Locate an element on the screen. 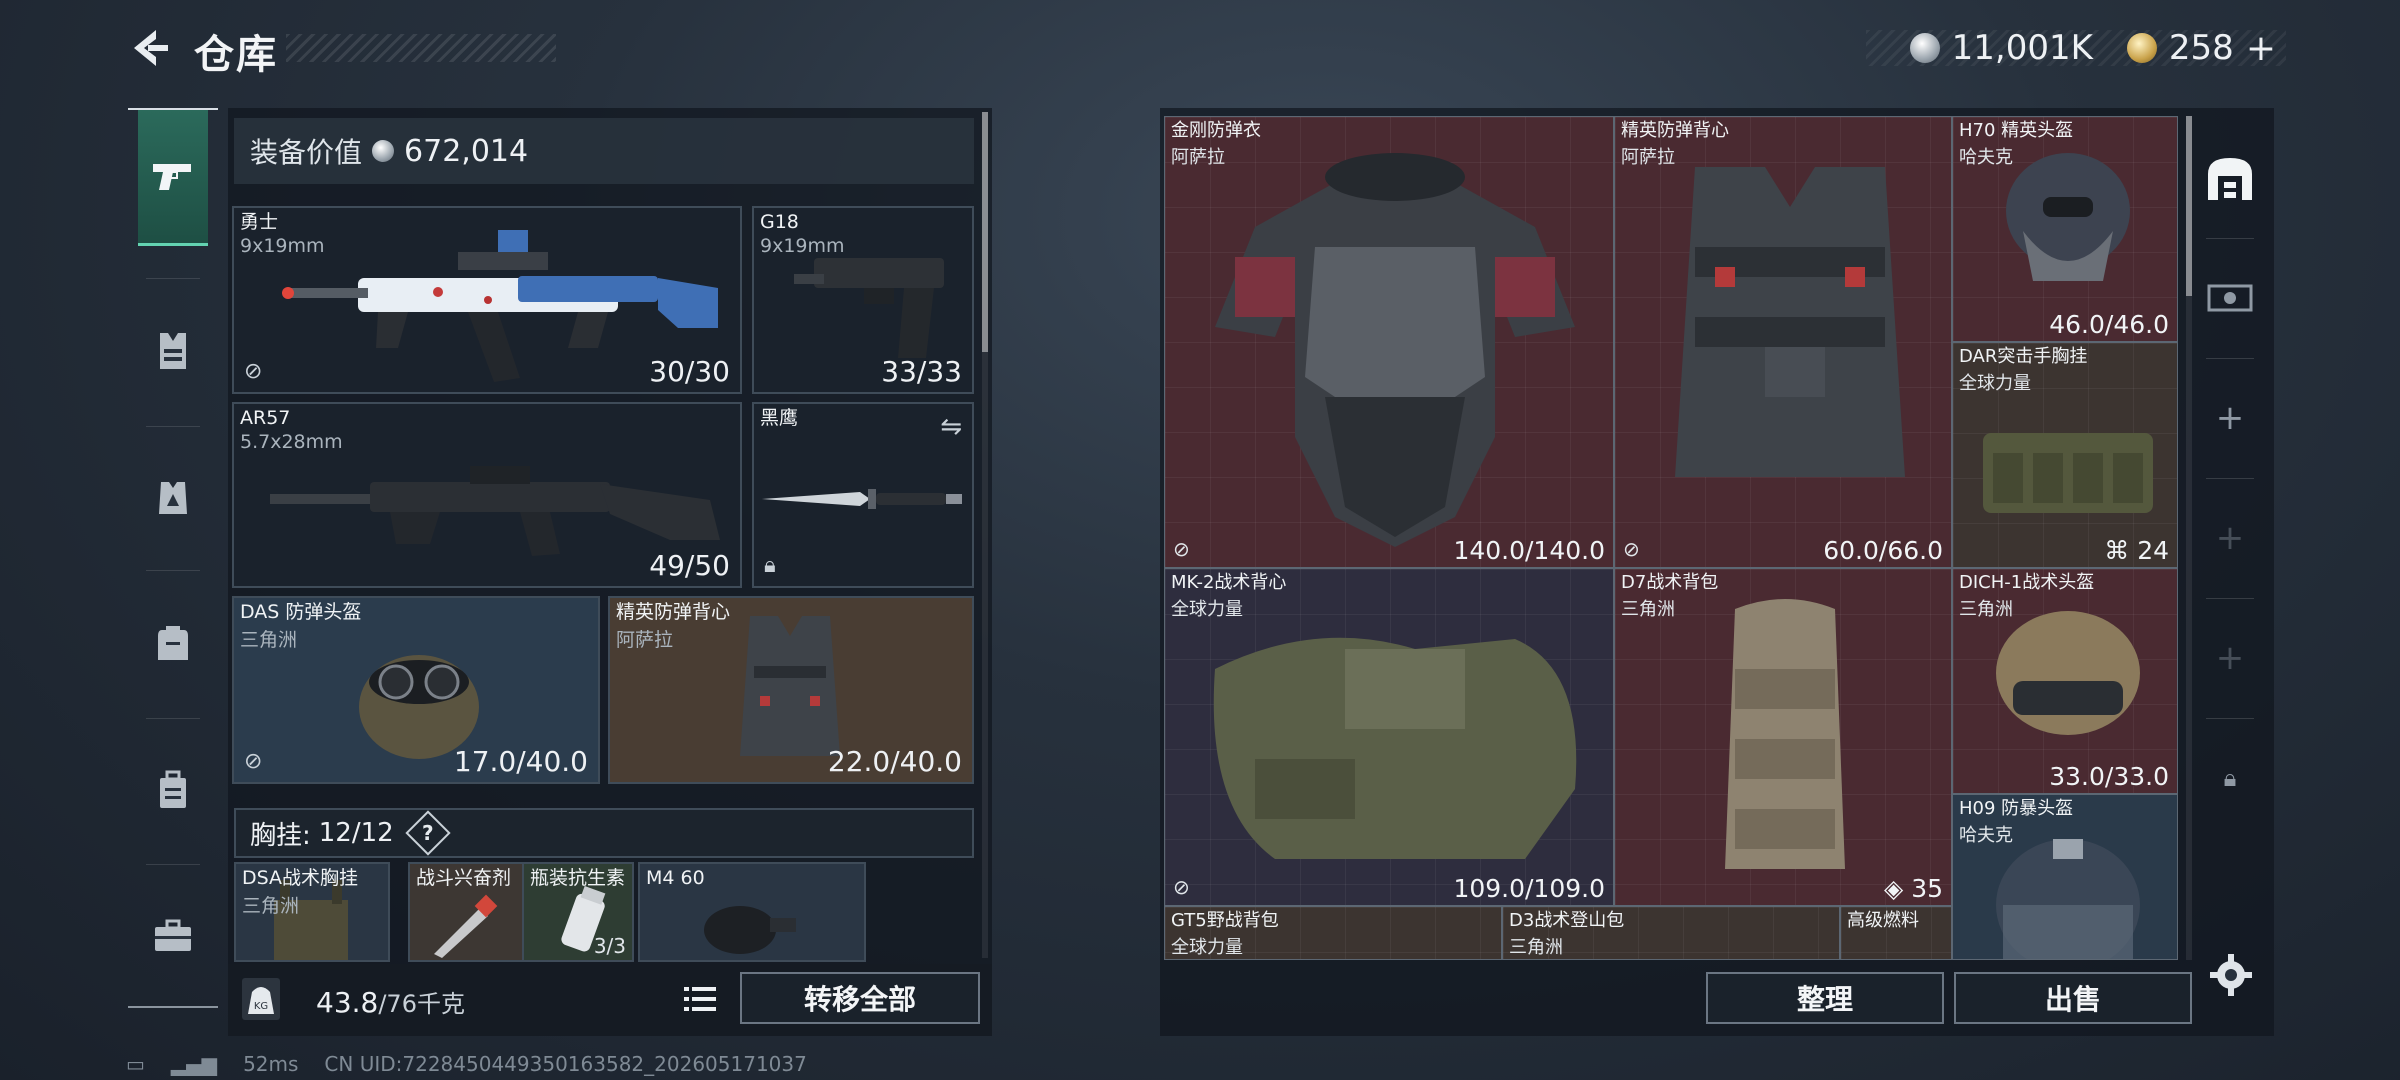  storage-tab-add-1: + is located at coordinates (2230, 418).